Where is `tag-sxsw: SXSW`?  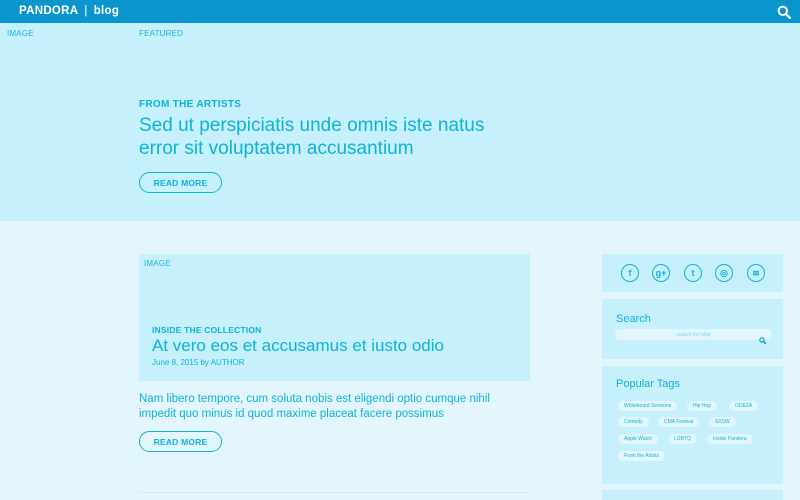
tag-sxsw: SXSW is located at coordinates (722, 422).